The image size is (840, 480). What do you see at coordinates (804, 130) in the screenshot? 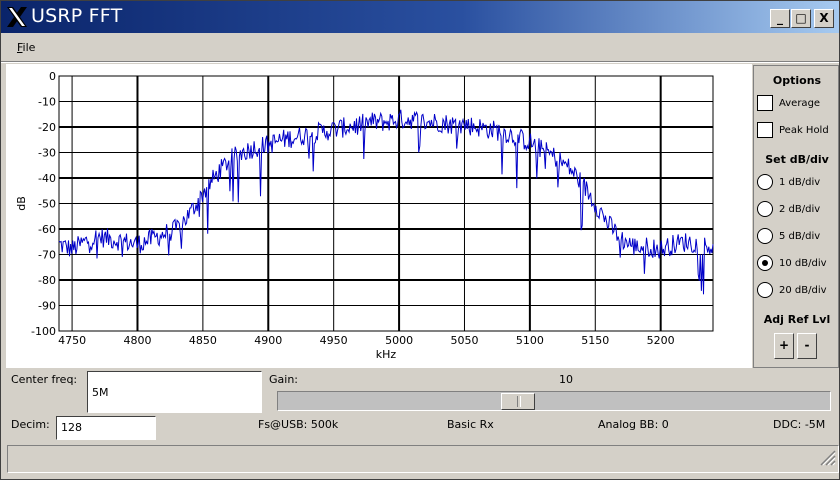
I see `peak-hold-label: Peak Hold` at bounding box center [804, 130].